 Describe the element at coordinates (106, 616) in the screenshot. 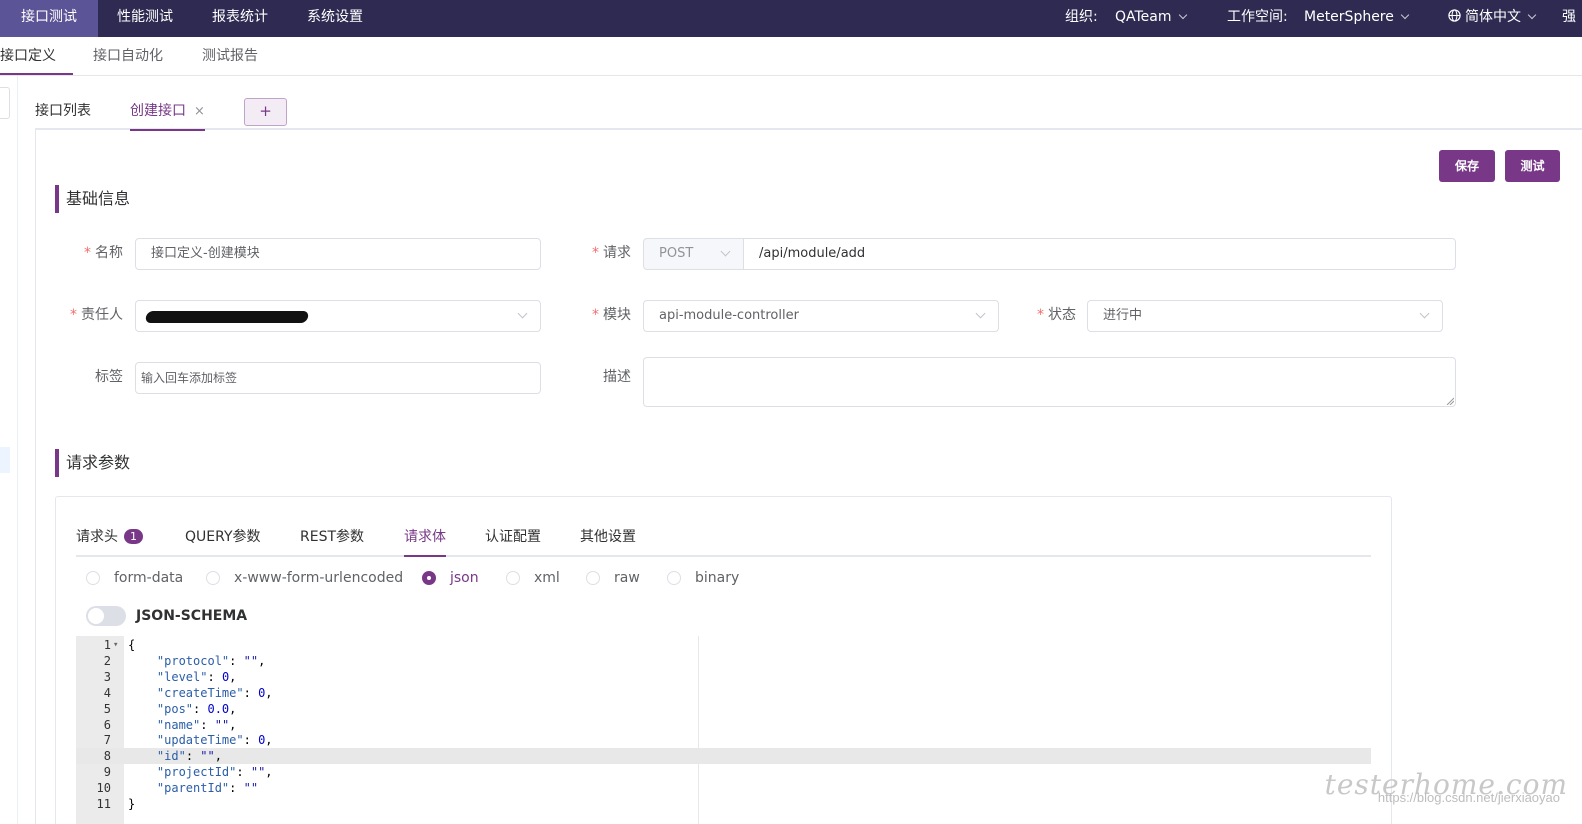

I see `json-schema-toggle` at that location.